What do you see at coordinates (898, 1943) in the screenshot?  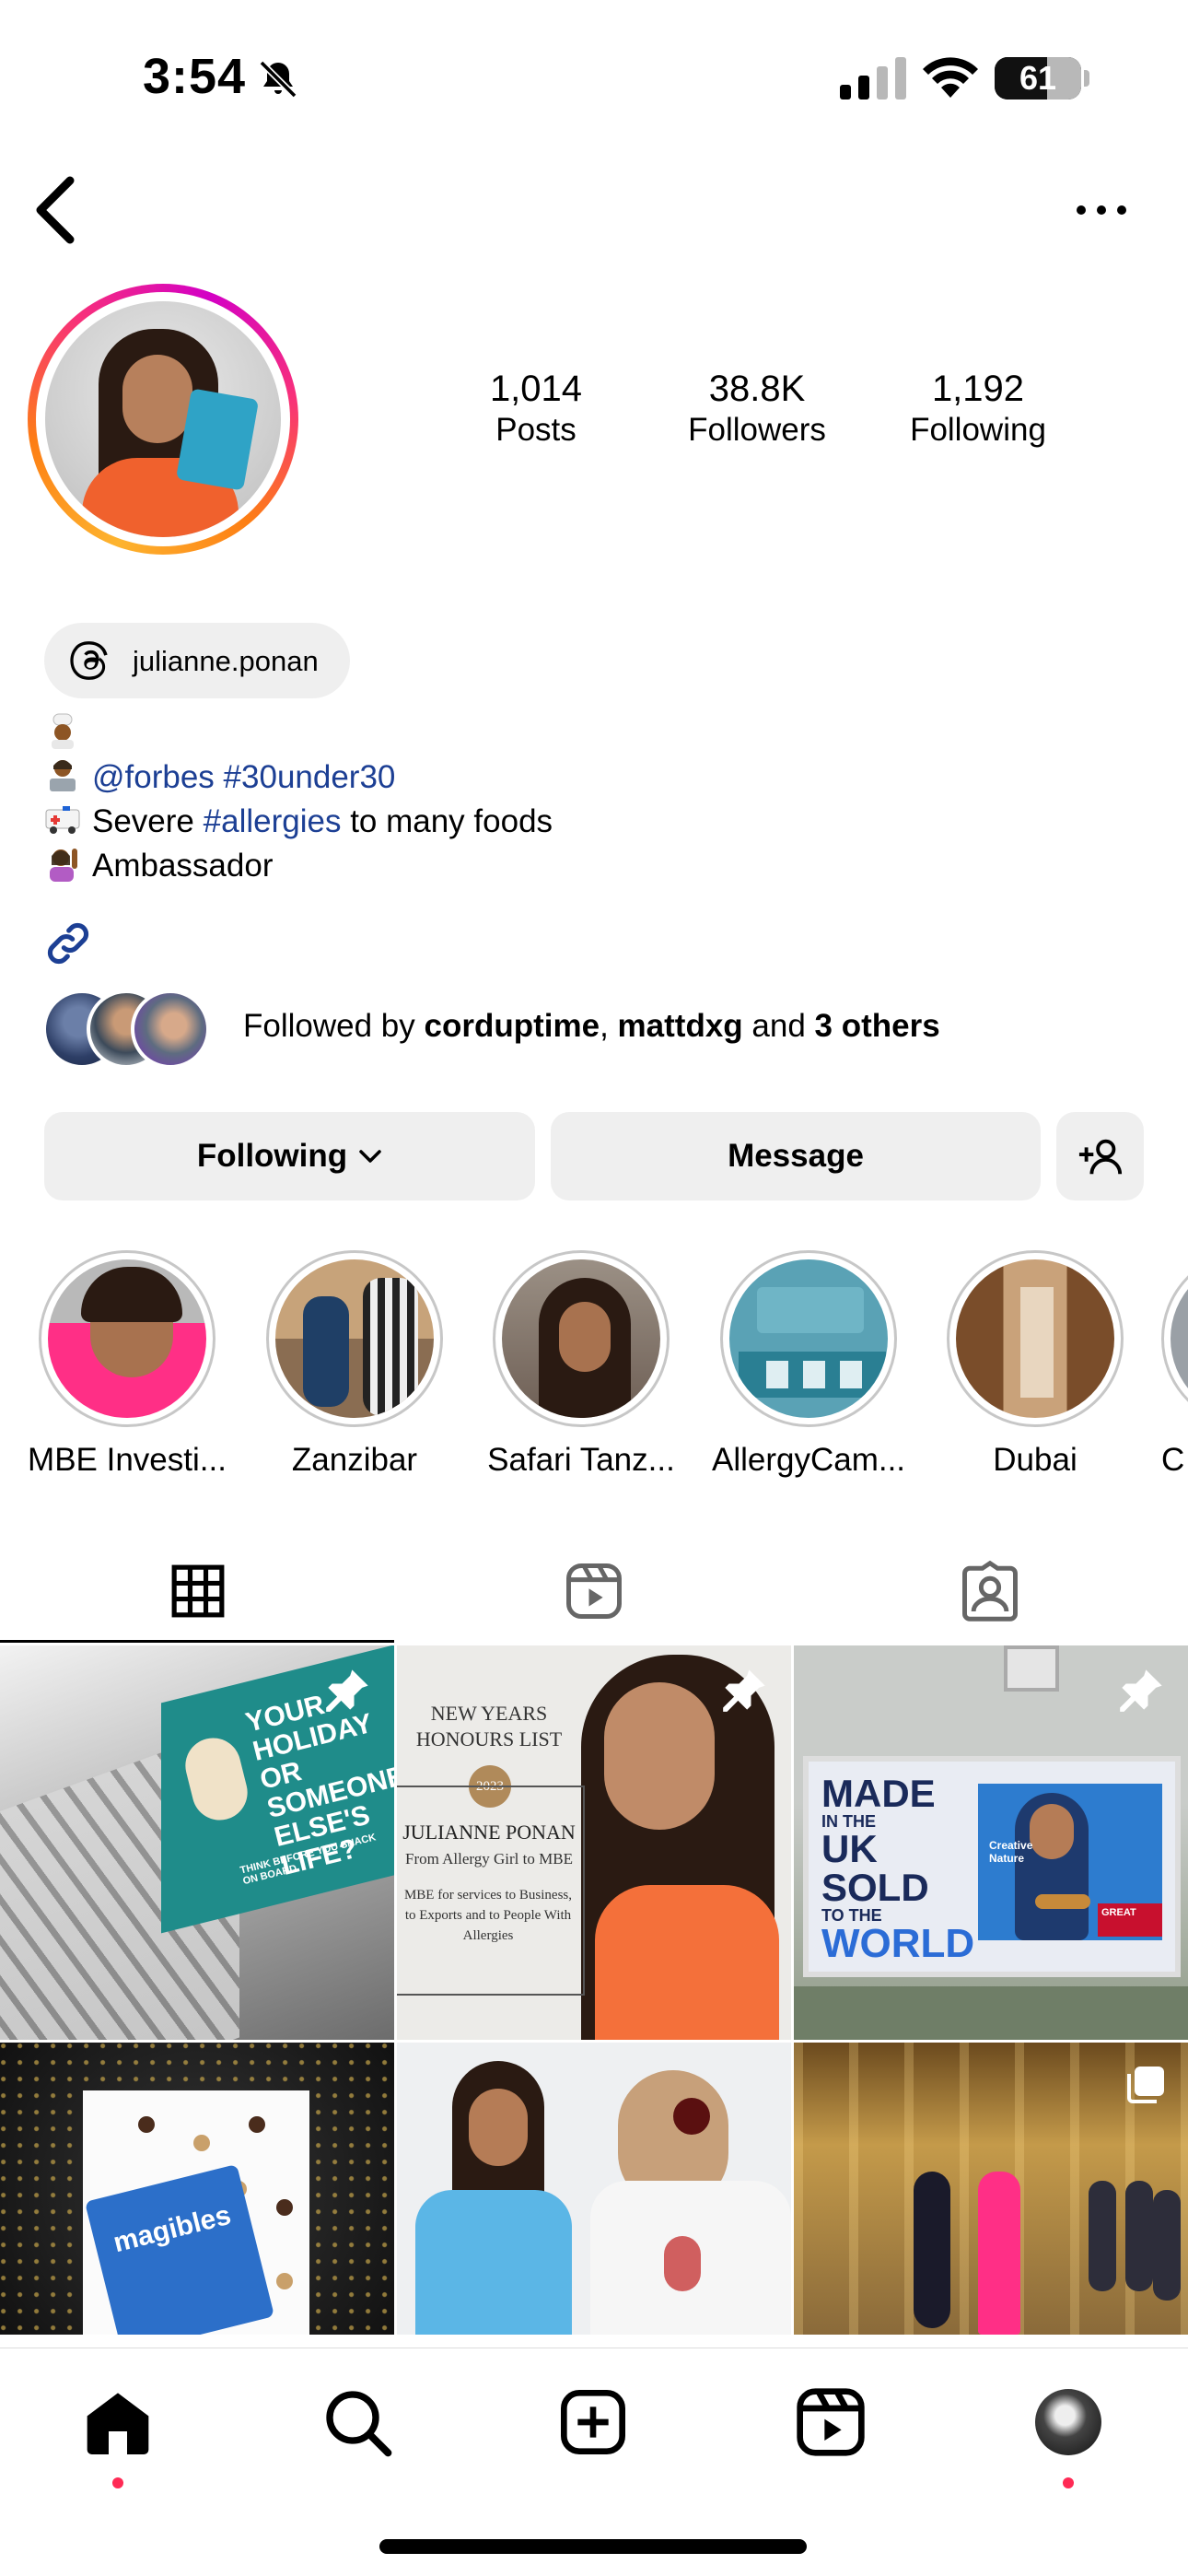 I see `post-3-world: WORLD` at bounding box center [898, 1943].